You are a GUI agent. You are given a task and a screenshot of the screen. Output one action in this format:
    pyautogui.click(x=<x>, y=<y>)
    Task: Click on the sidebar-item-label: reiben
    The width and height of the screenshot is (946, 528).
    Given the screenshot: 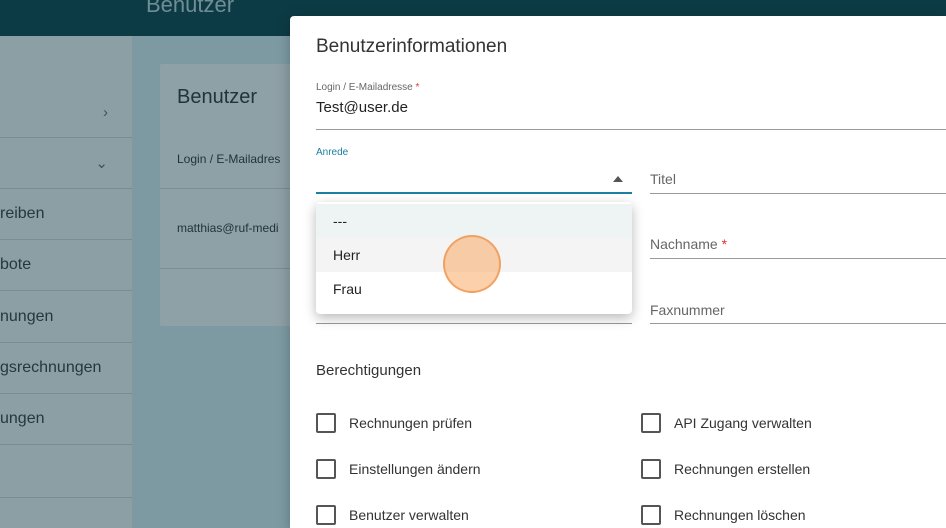 What is the action you would take?
    pyautogui.click(x=22, y=213)
    